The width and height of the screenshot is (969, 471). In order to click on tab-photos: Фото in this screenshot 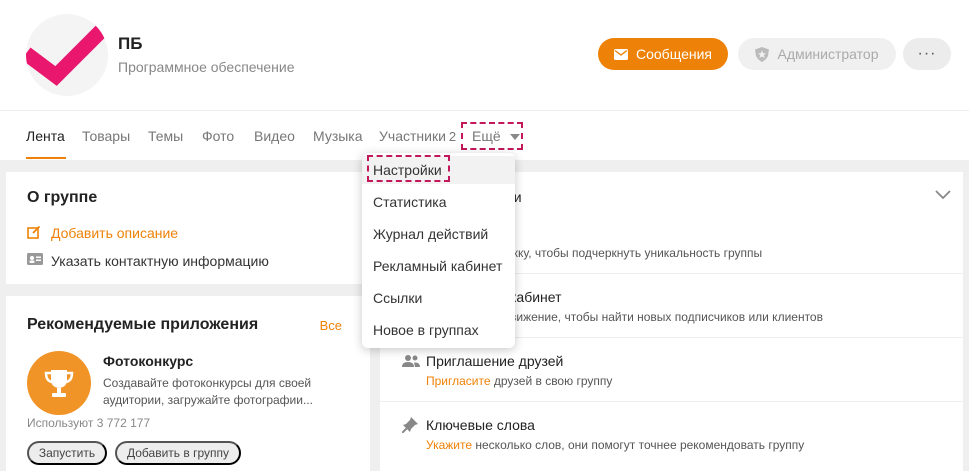, I will do `click(218, 136)`.